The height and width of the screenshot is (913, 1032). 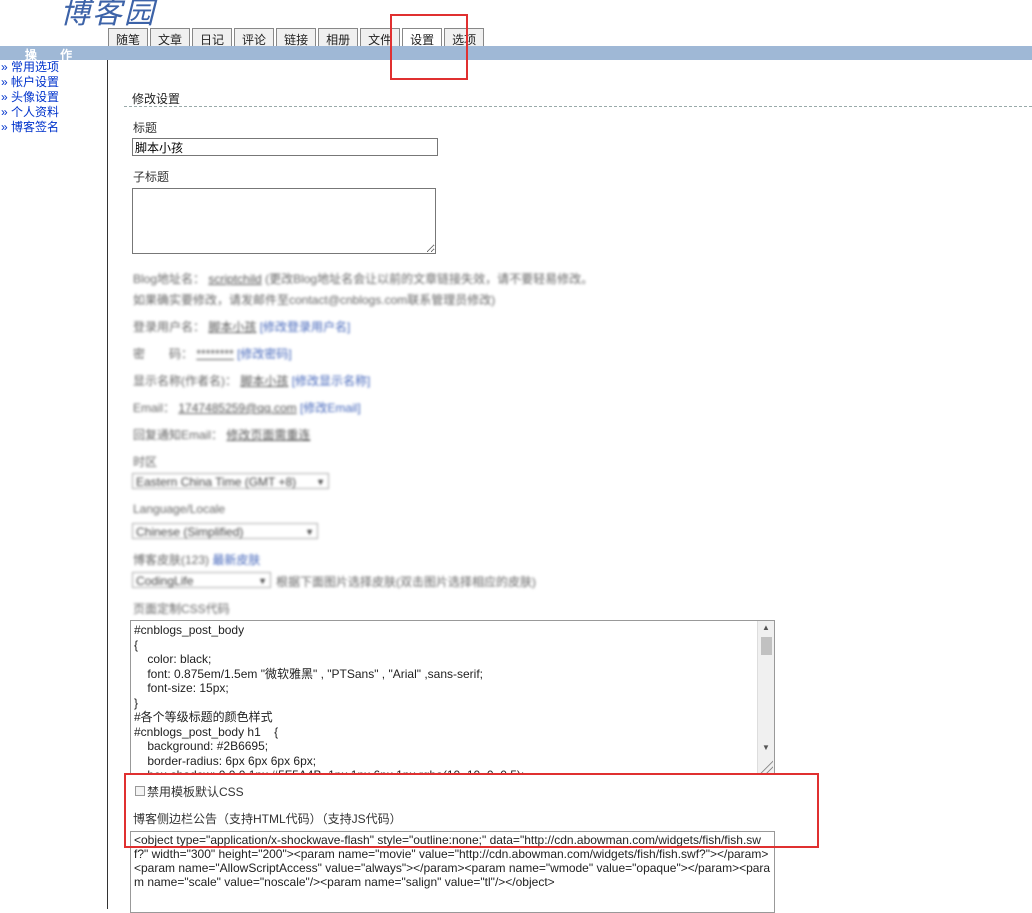 What do you see at coordinates (154, 408) in the screenshot?
I see `email-label: Email：` at bounding box center [154, 408].